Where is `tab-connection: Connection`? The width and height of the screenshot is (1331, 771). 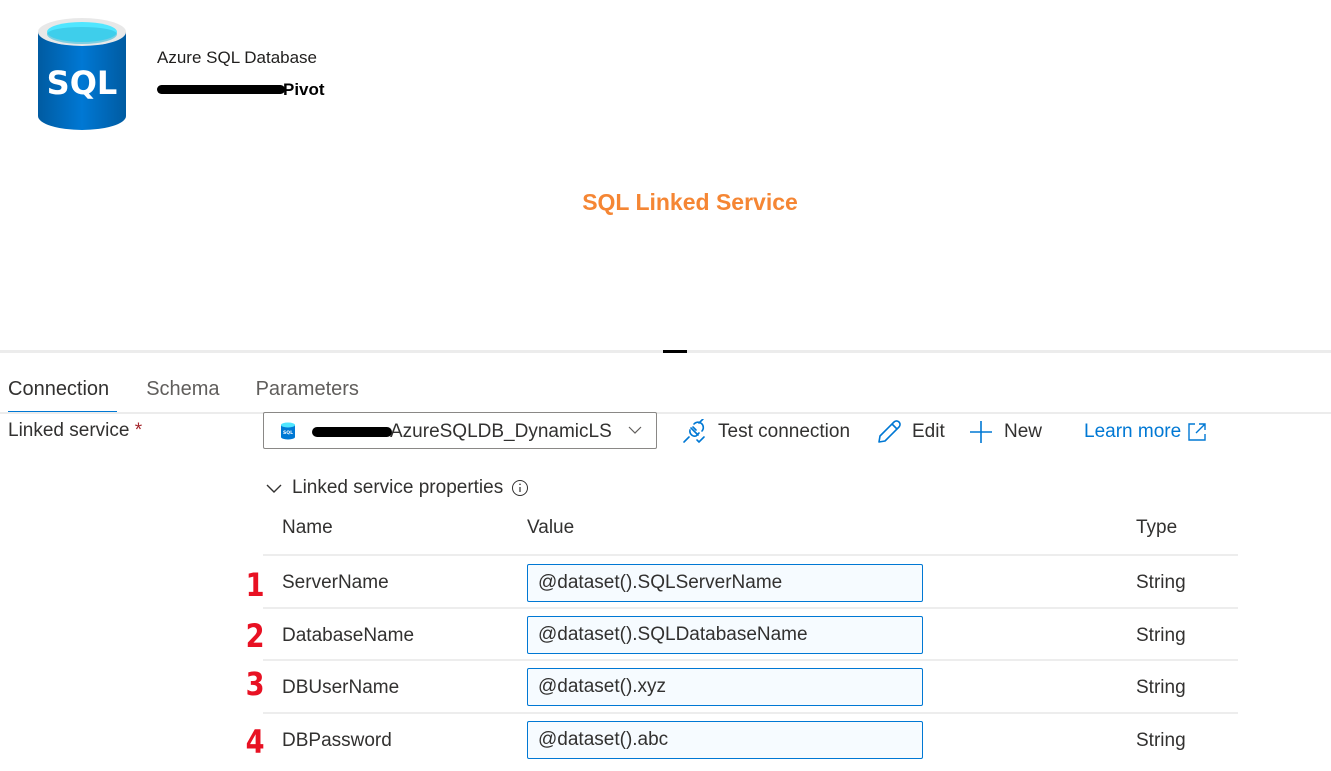 tab-connection: Connection is located at coordinates (59, 395).